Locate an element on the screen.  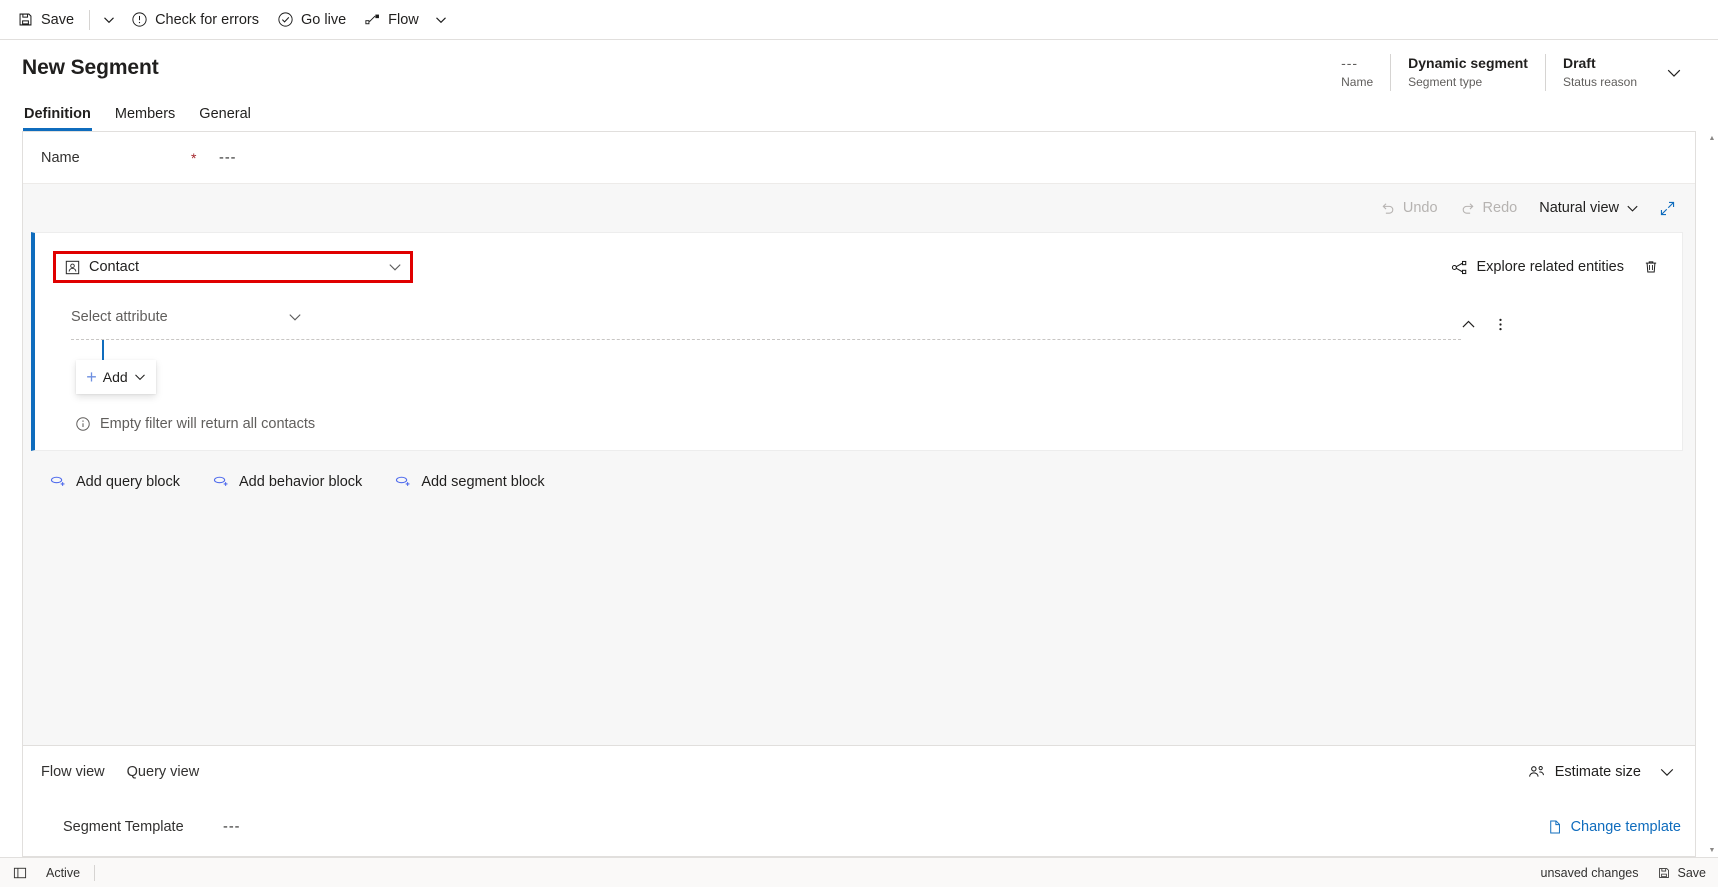
flow-view-tab: Flow view is located at coordinates (73, 772).